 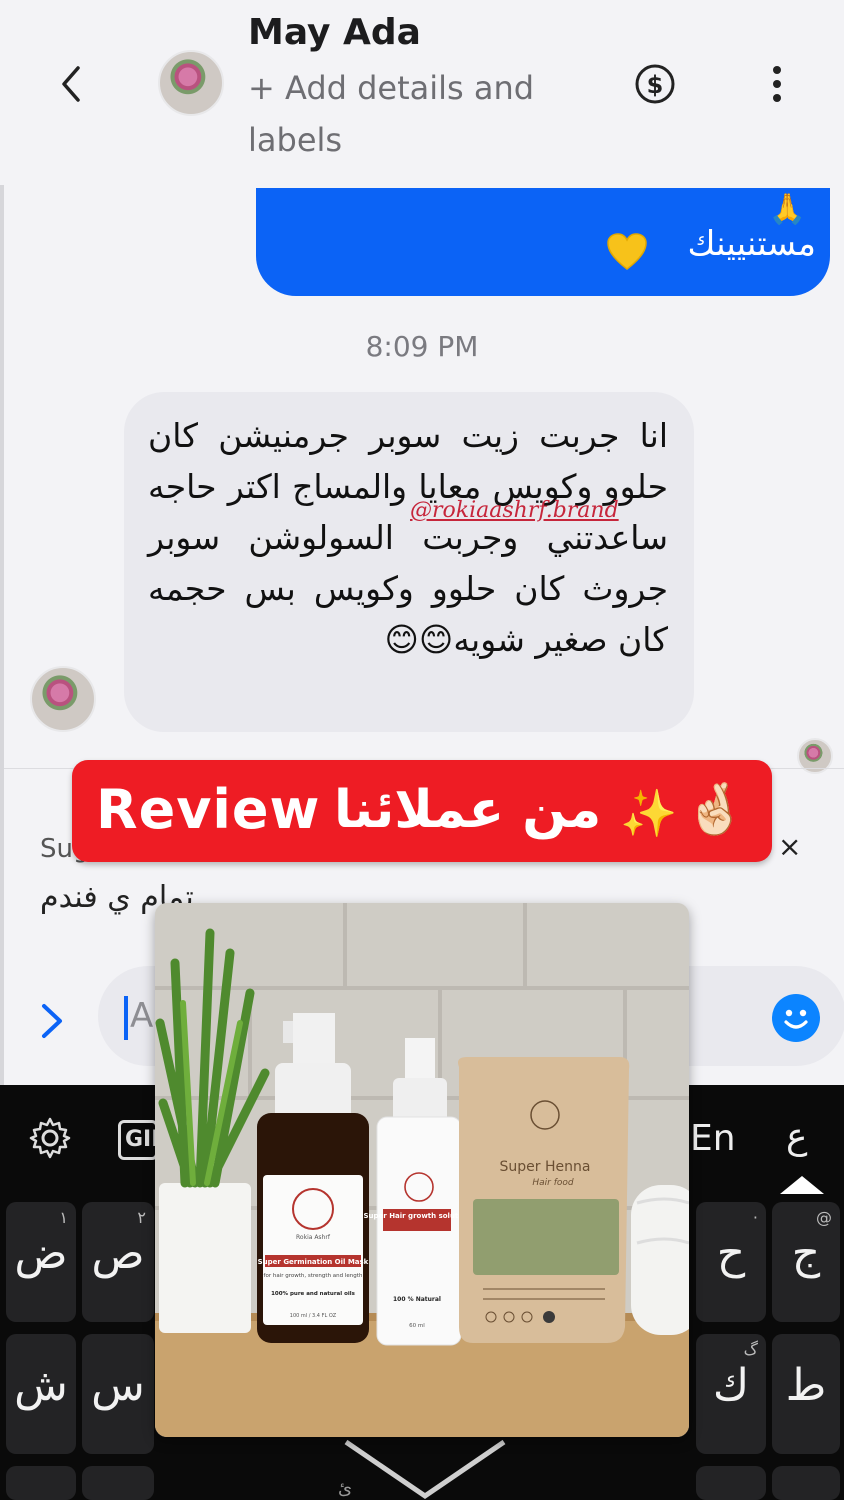 I want to click on review-banner-arabic: من عملائنا, so click(x=468, y=810).